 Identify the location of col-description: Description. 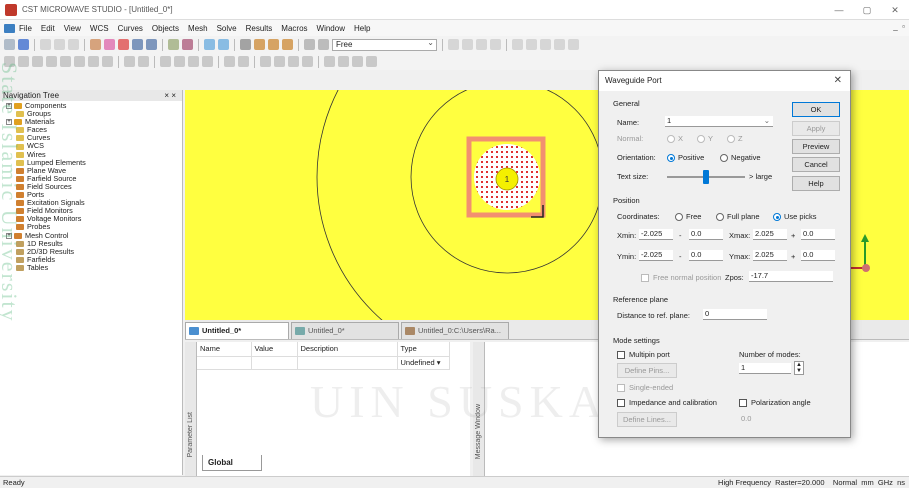
(347, 349).